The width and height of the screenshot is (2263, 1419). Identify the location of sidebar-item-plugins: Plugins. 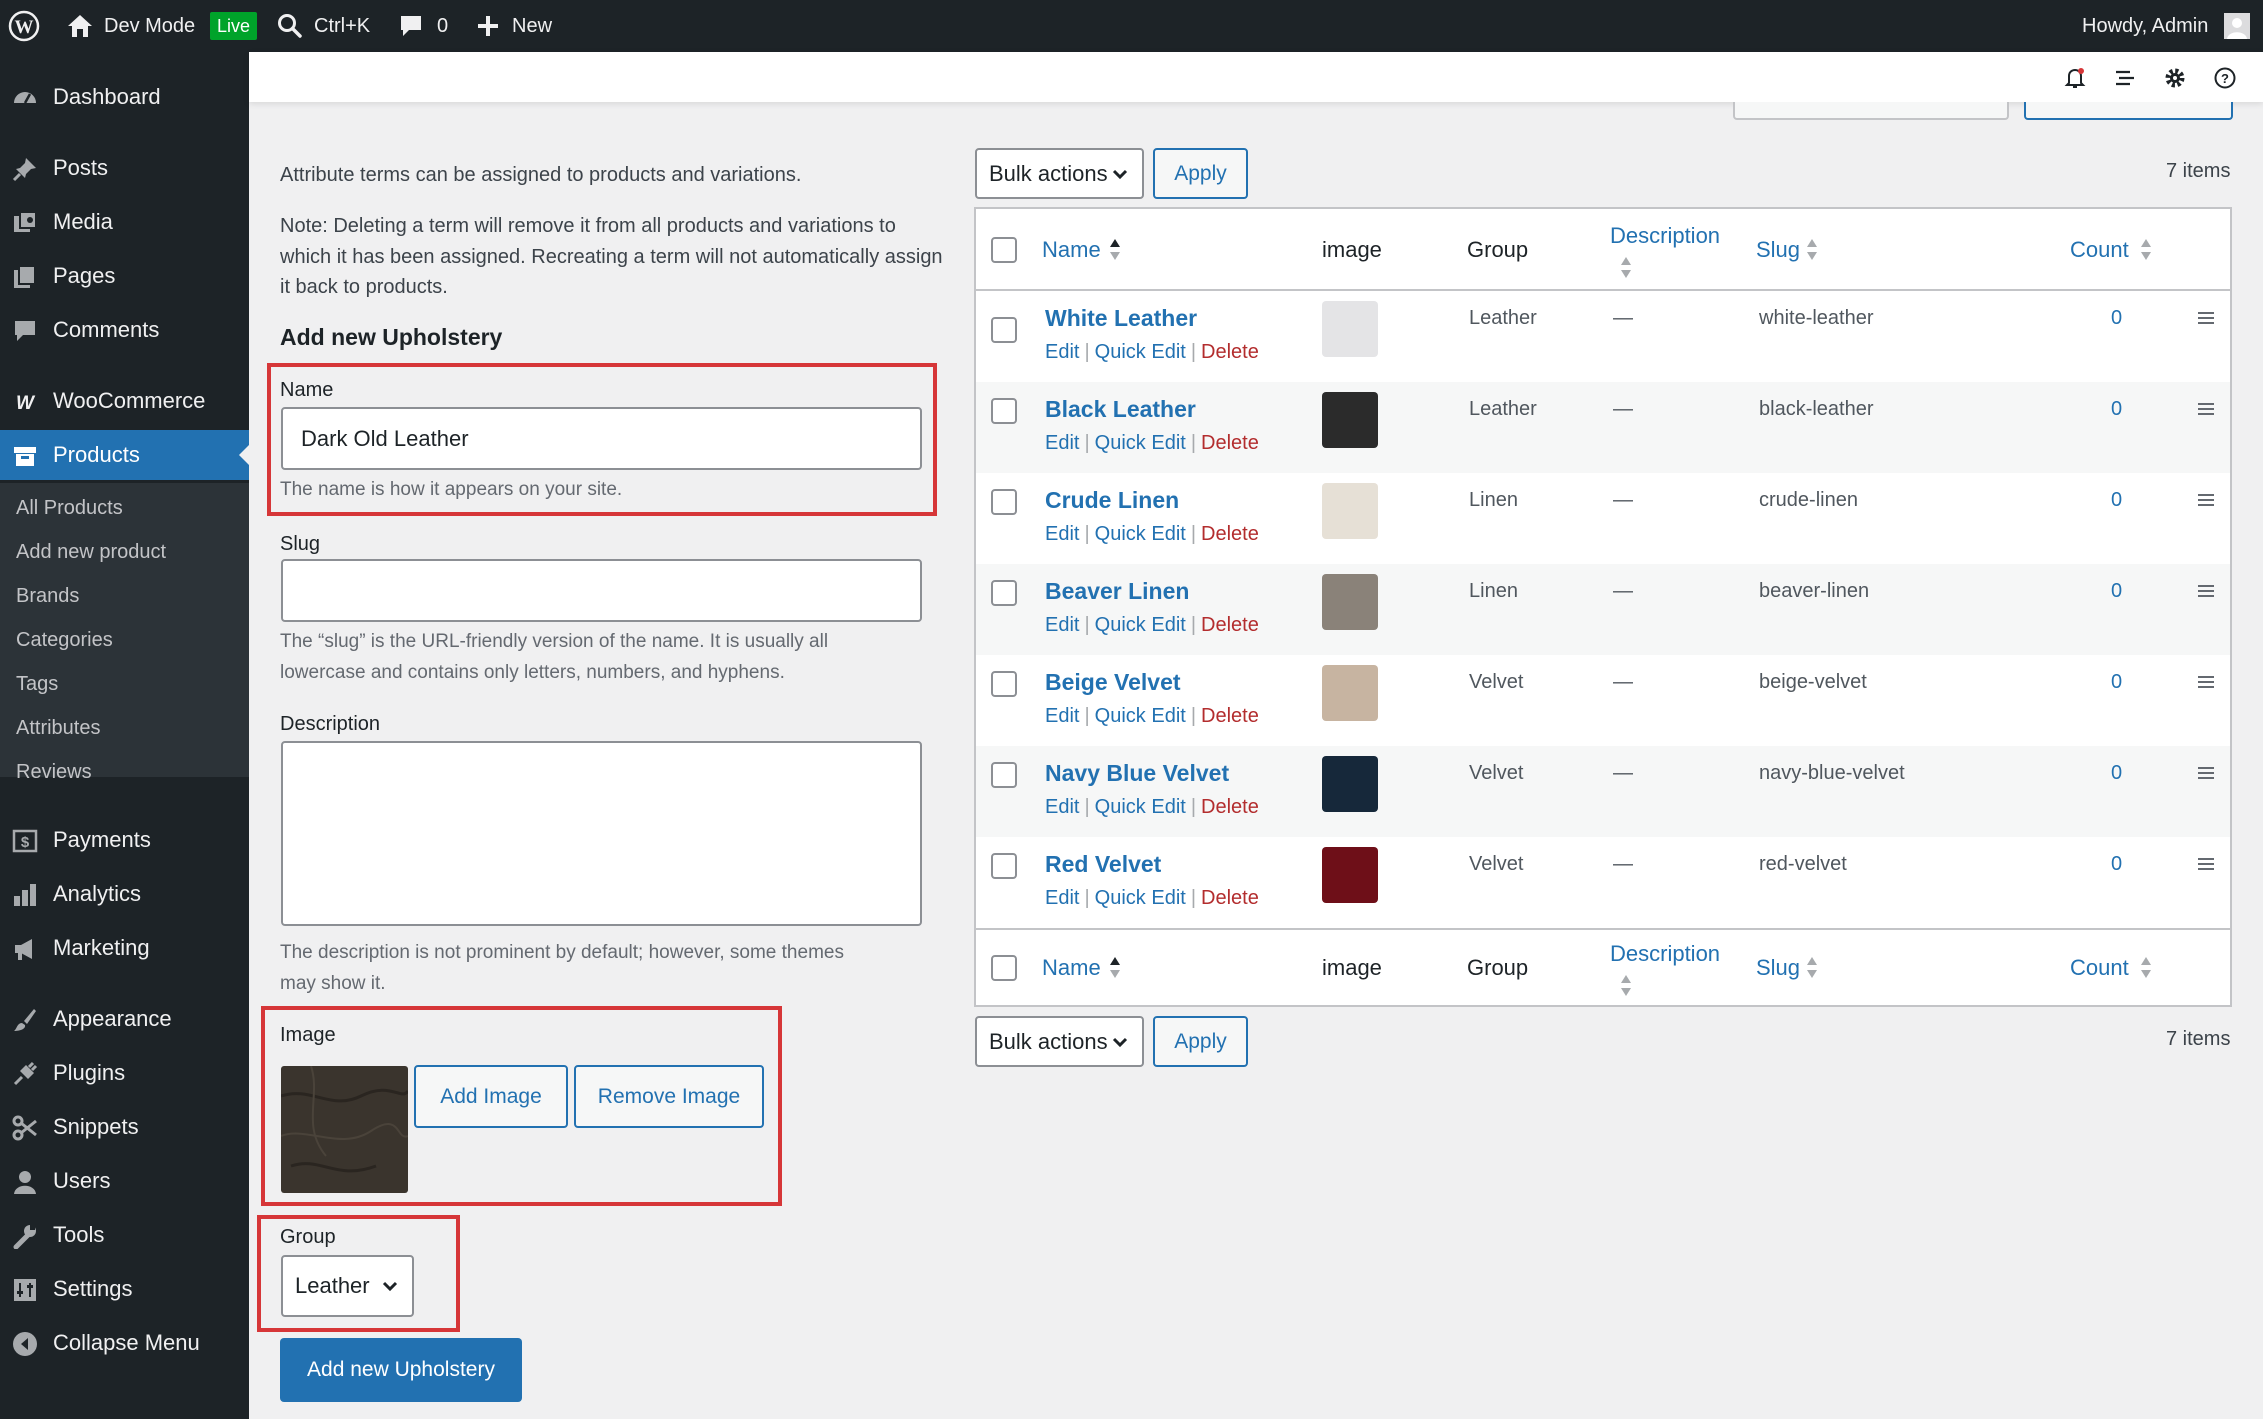
(124, 1073).